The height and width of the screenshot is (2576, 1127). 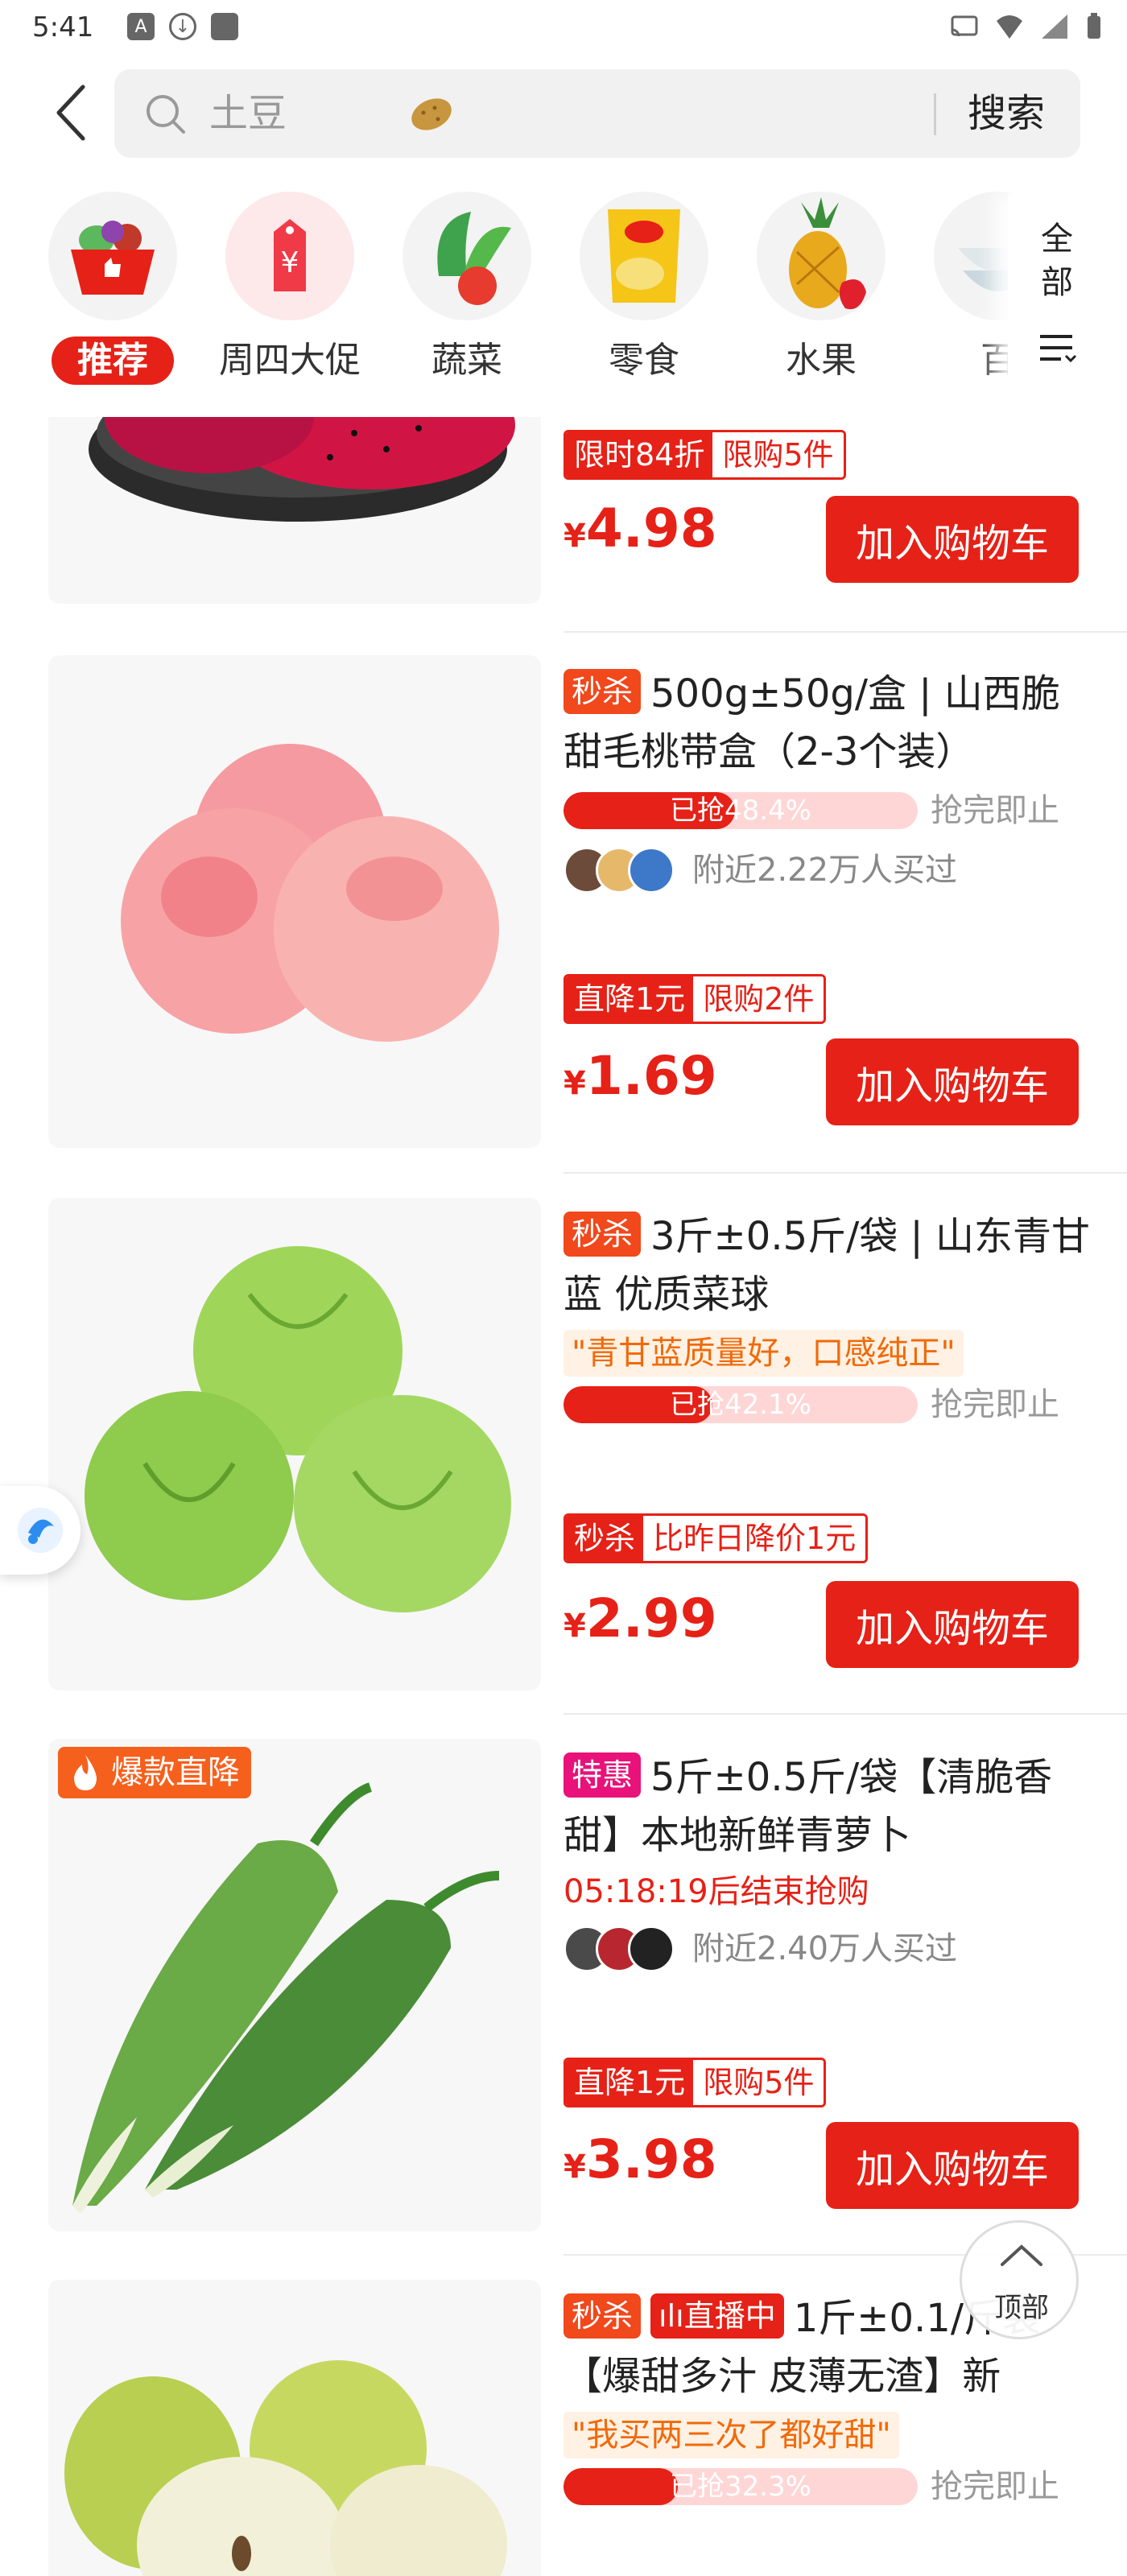 I want to click on menu-list-icon, so click(x=1058, y=349).